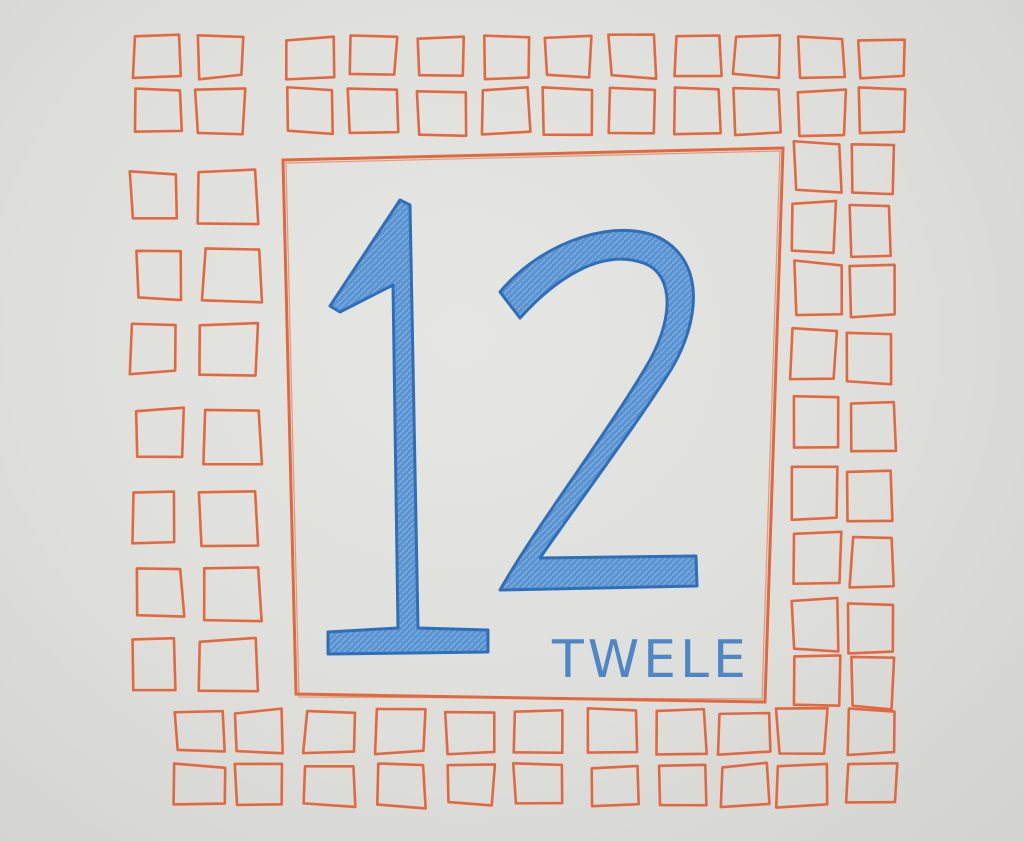 Image resolution: width=1024 pixels, height=841 pixels. I want to click on digit-one, so click(408, 427).